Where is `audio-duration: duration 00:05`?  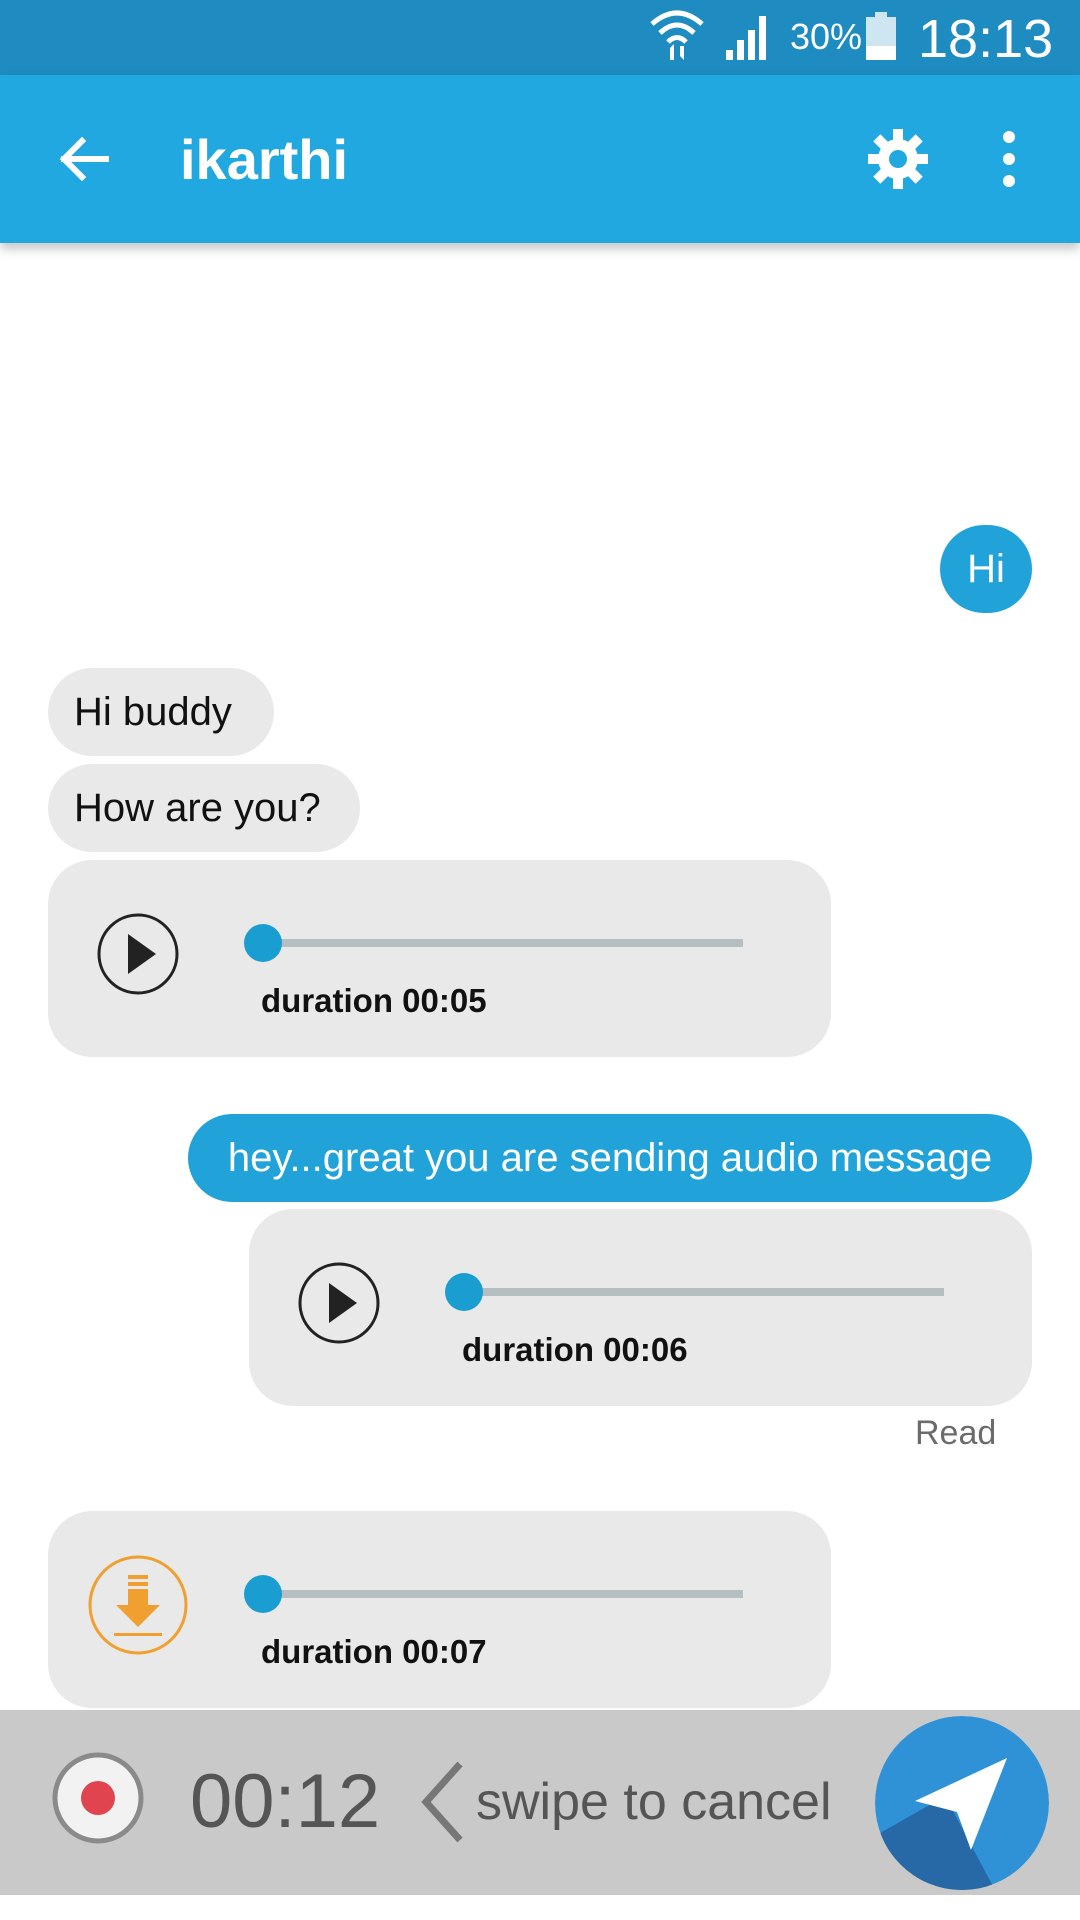 audio-duration: duration 00:05 is located at coordinates (374, 1000).